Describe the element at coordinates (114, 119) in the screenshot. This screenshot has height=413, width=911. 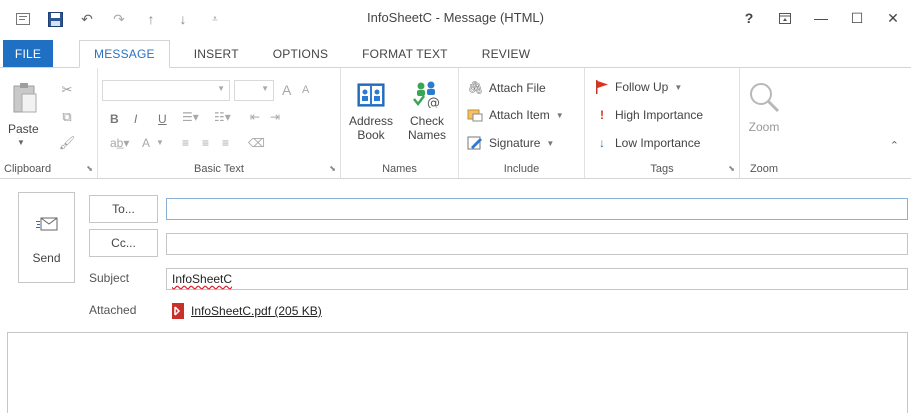
I see `bold-button: B` at that location.